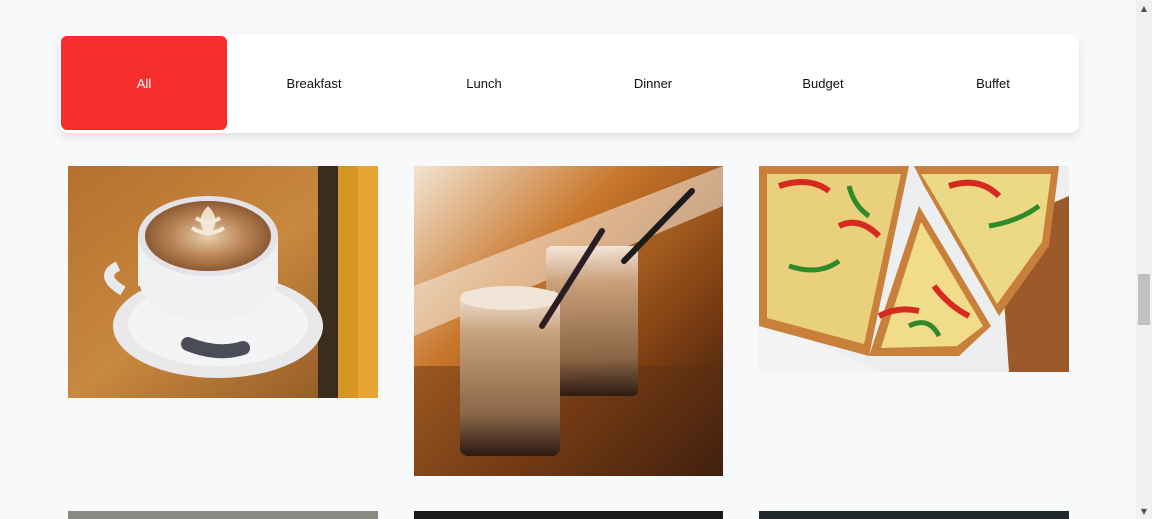  What do you see at coordinates (1144, 259) in the screenshot?
I see `vertical-scrollbar: ▲ ▼` at bounding box center [1144, 259].